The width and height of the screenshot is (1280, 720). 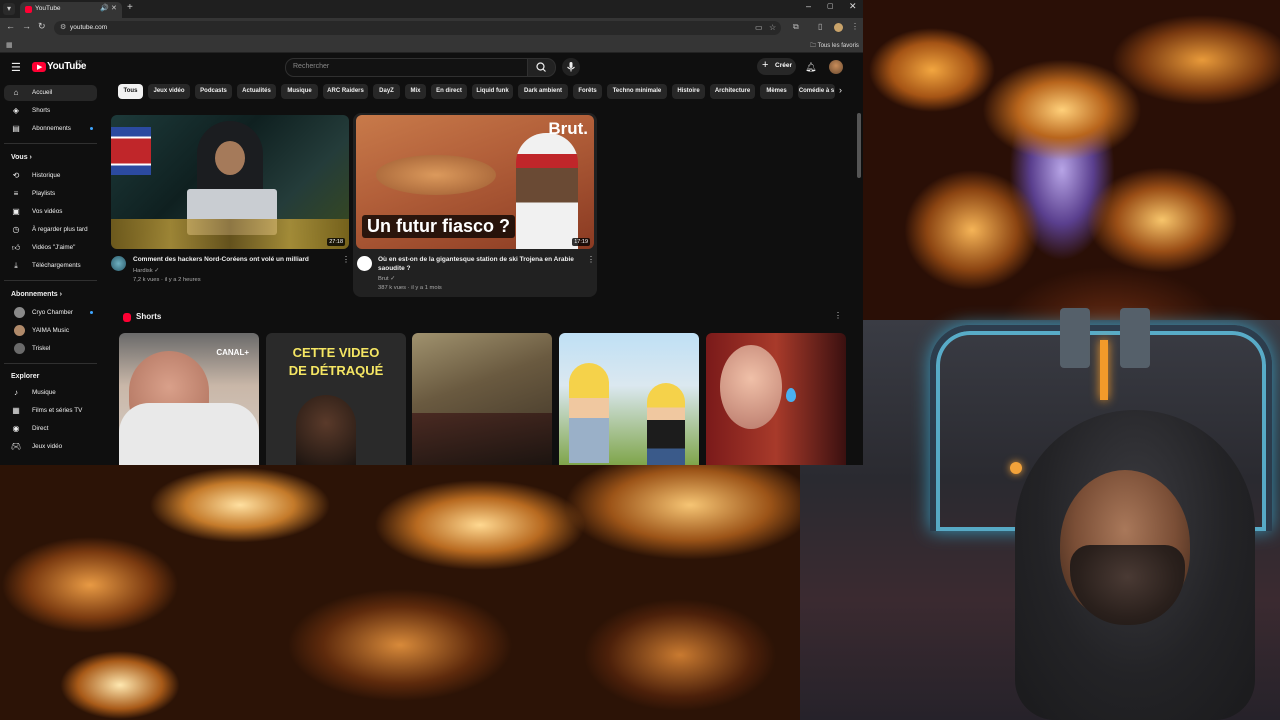 What do you see at coordinates (104, 8) in the screenshot?
I see `speaker-icon: 🔊` at bounding box center [104, 8].